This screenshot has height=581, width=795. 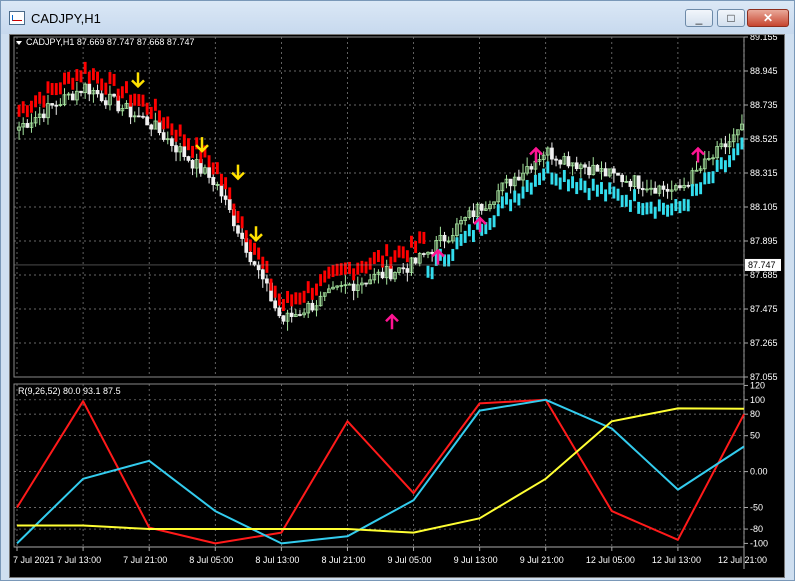 What do you see at coordinates (757, 385) in the screenshot?
I see `indicator-axis-label: 120` at bounding box center [757, 385].